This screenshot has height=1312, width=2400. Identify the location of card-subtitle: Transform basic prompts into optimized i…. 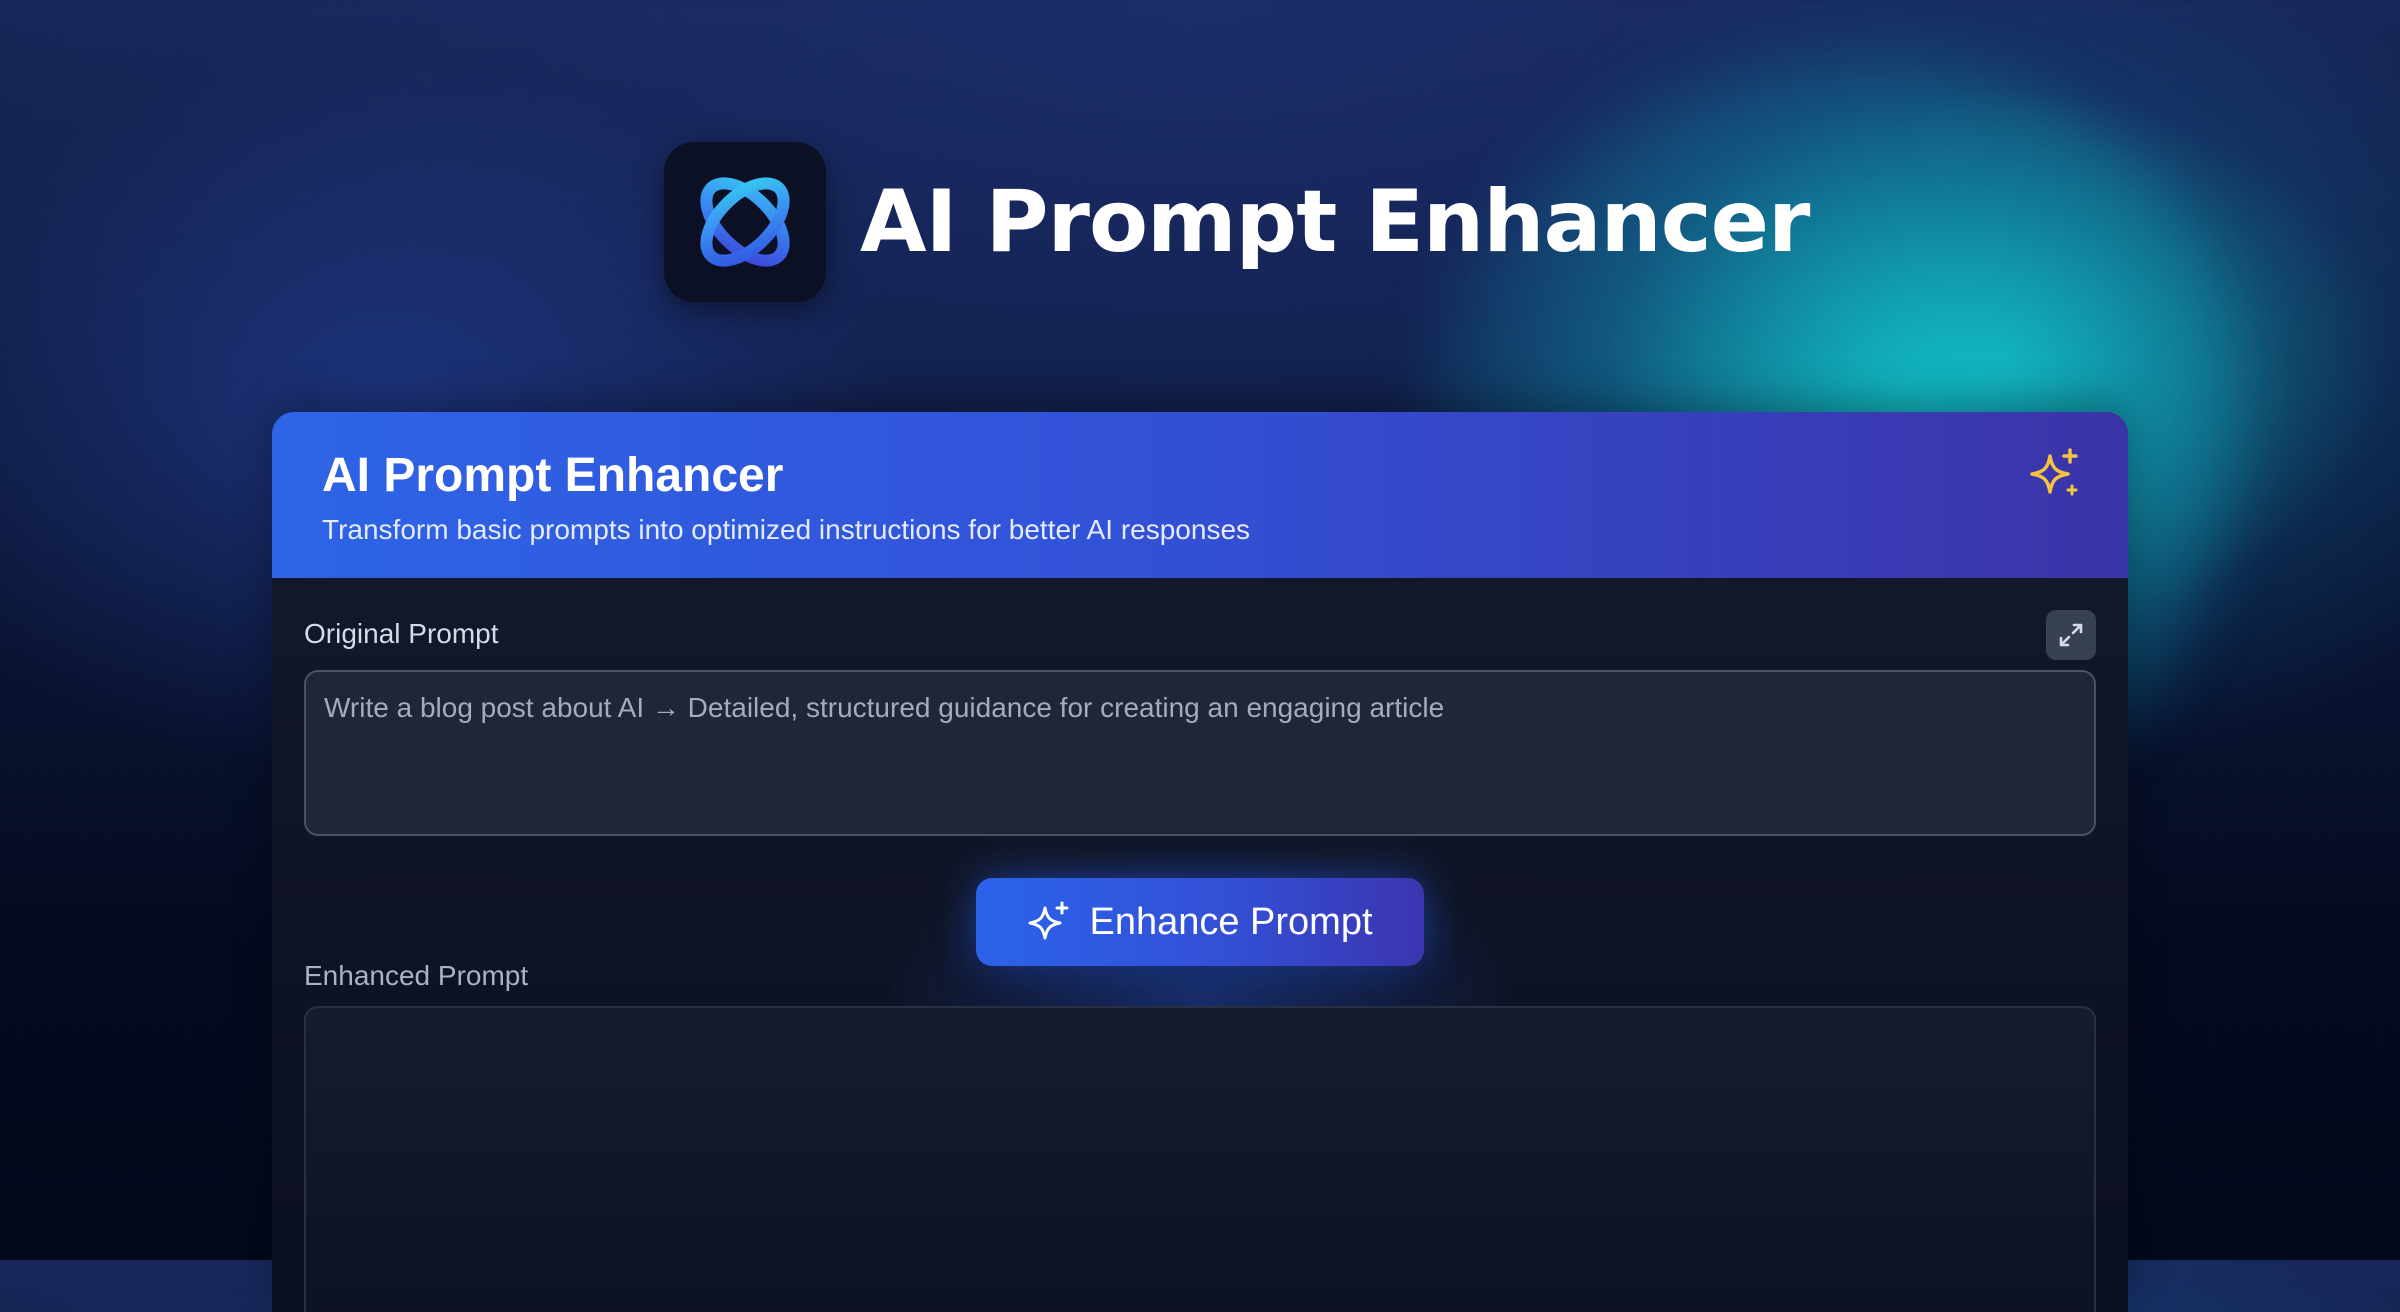
(786, 529).